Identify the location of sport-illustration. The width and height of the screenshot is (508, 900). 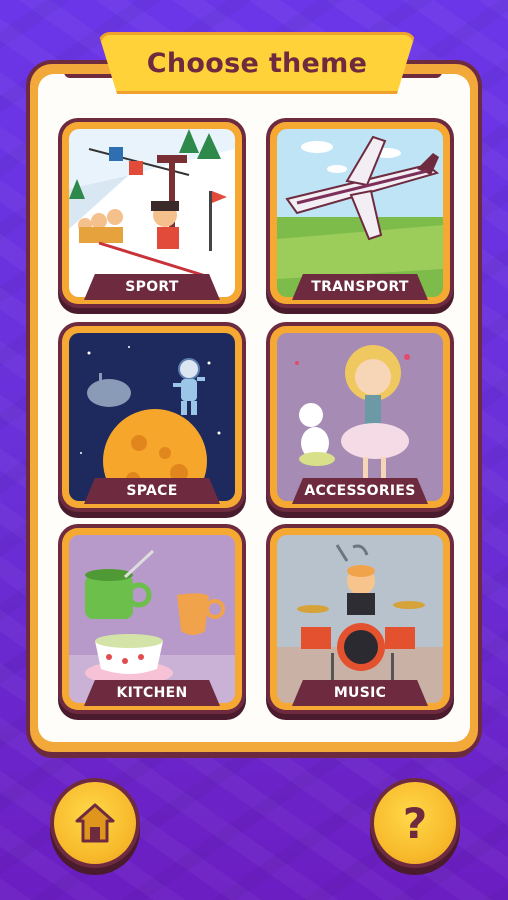
(152, 213).